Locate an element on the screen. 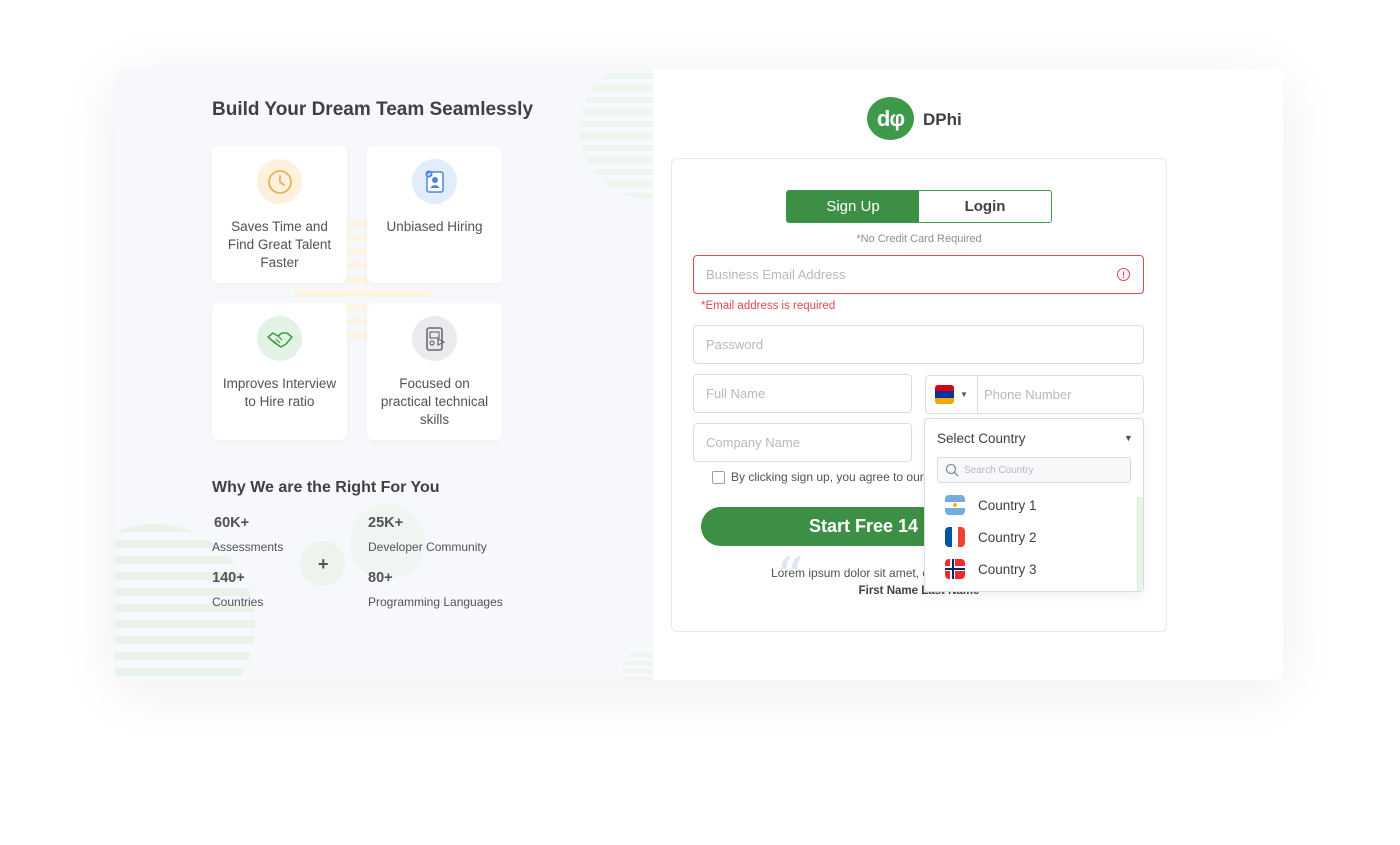 Image resolution: width=1400 pixels, height=845 pixels. country-option: Country 1 is located at coordinates (991, 505).